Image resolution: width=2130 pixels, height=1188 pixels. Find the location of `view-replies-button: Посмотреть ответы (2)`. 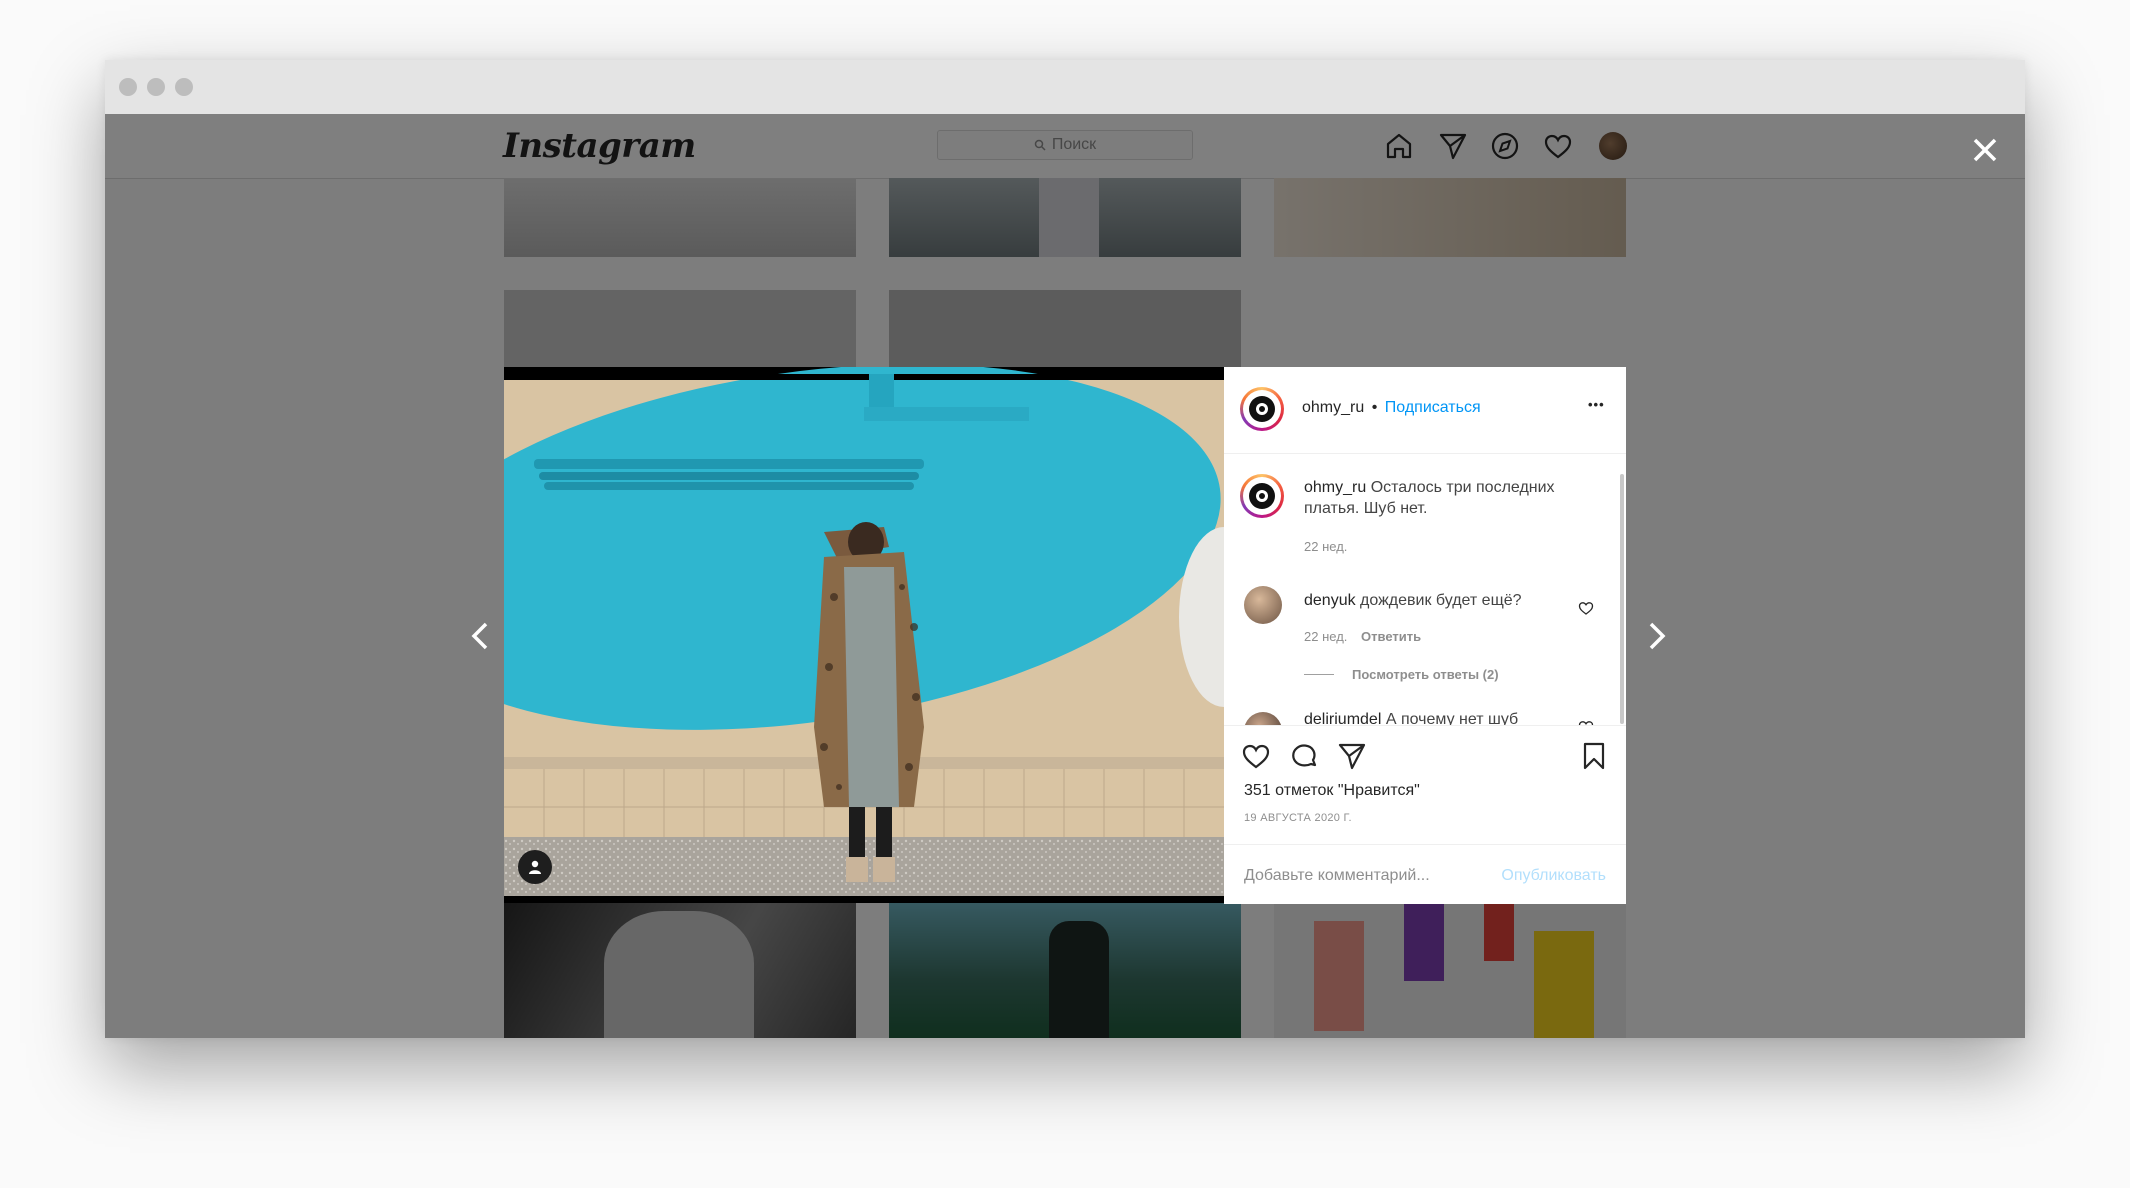

view-replies-button: Посмотреть ответы (2) is located at coordinates (1401, 674).